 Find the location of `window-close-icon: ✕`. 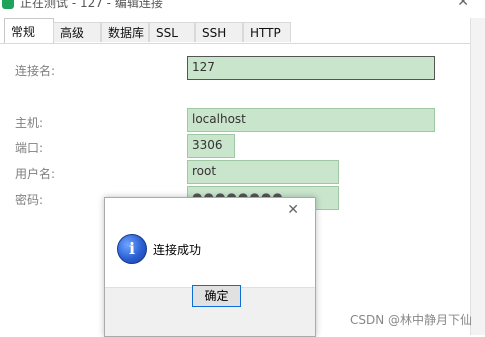

window-close-icon: ✕ is located at coordinates (463, 5).